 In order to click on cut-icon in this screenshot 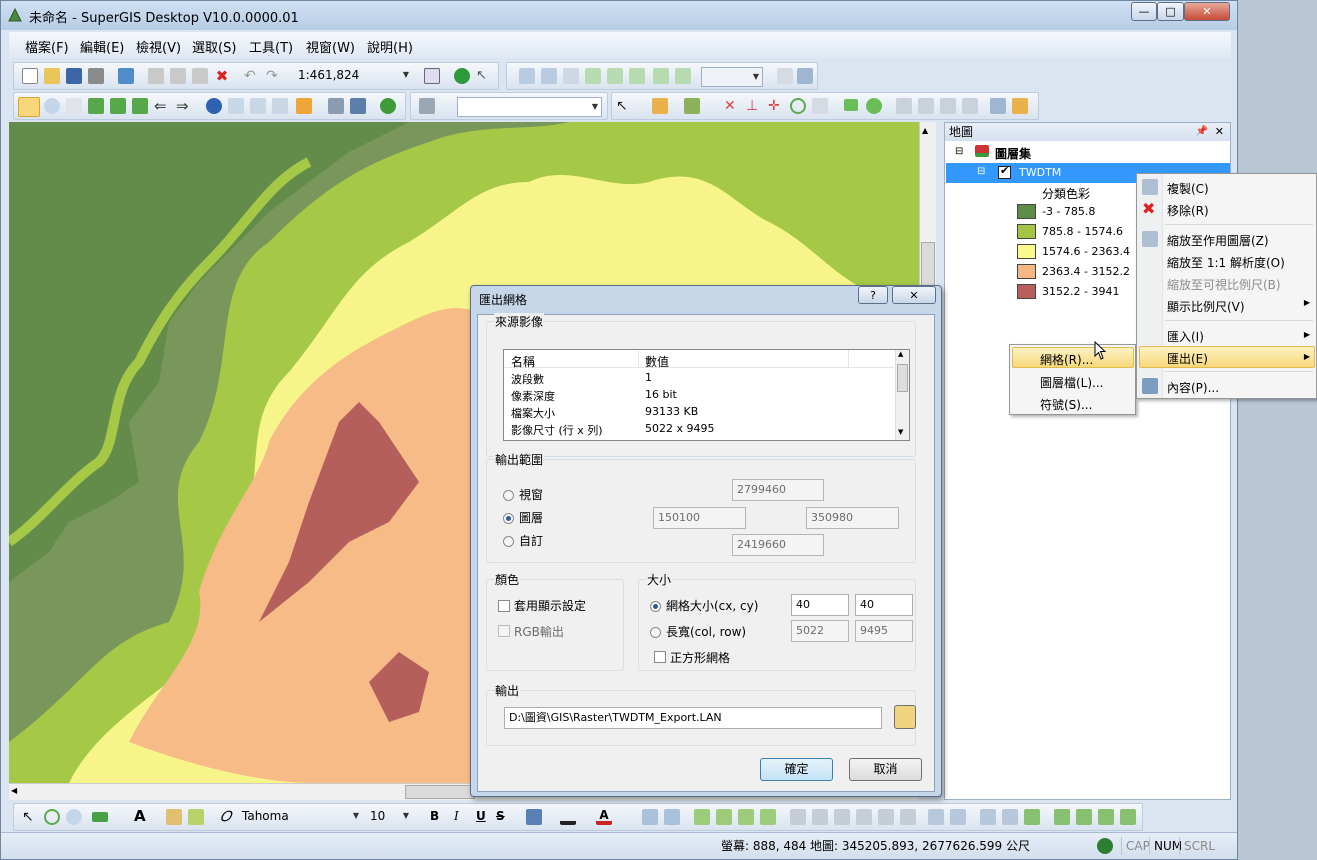, I will do `click(156, 76)`.